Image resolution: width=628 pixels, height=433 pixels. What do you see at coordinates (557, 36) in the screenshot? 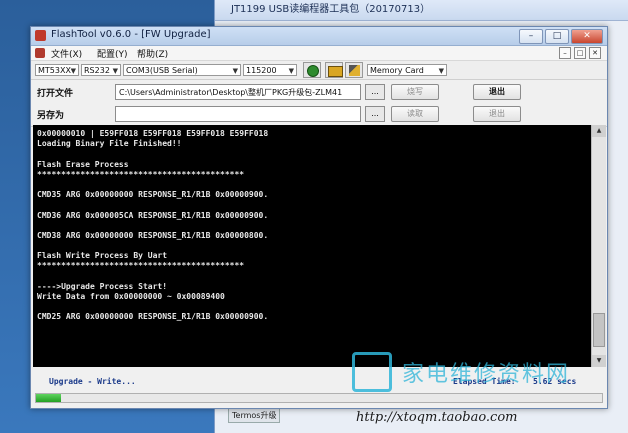
I see `maximize-button: □` at bounding box center [557, 36].